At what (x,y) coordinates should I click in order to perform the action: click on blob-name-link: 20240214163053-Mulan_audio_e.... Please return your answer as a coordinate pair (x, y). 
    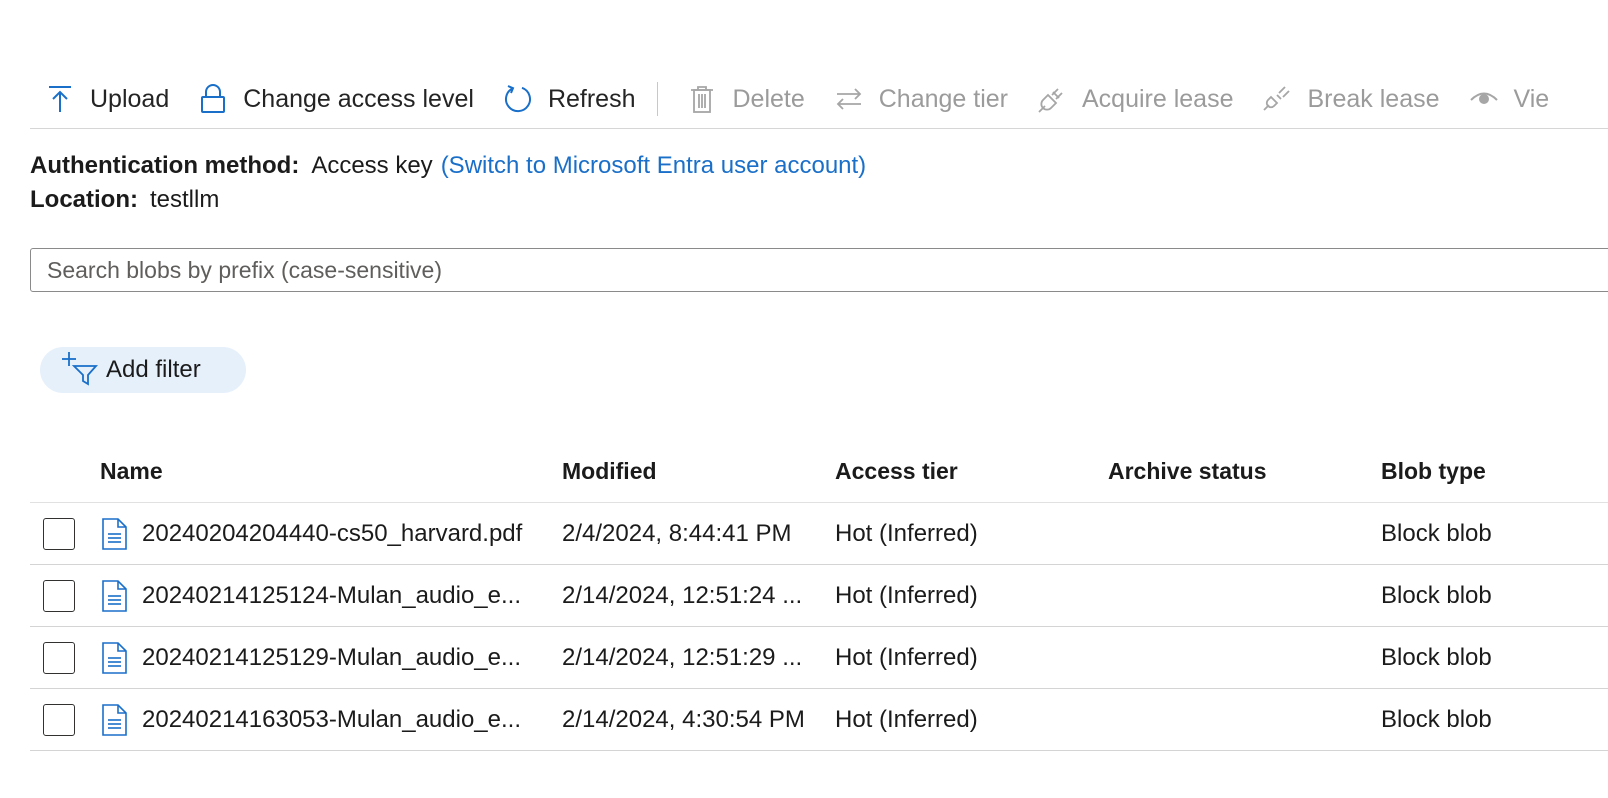
    Looking at the image, I should click on (331, 720).